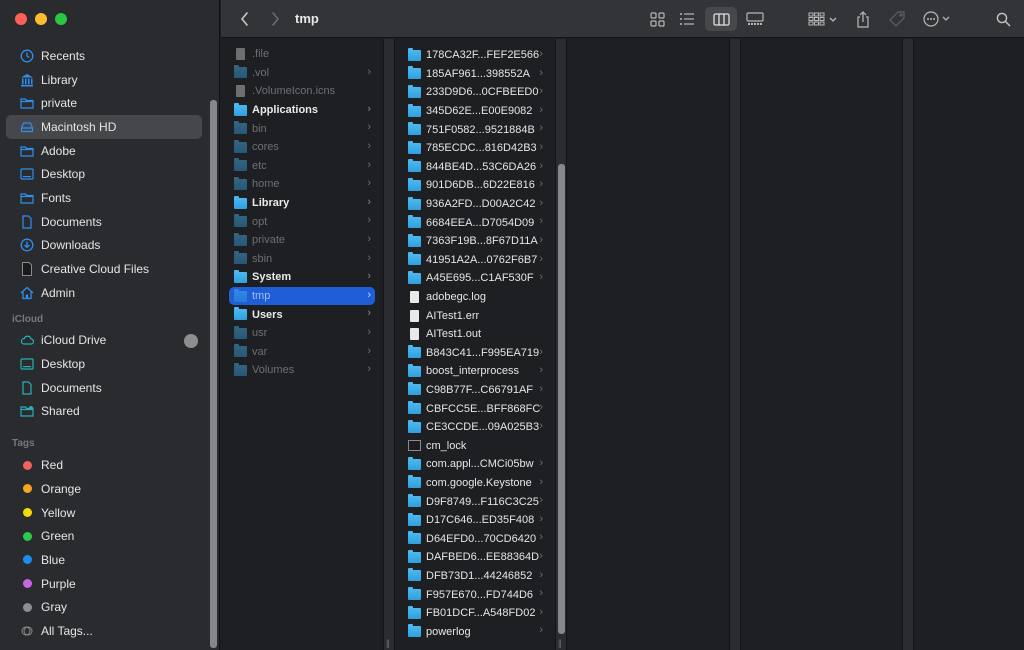 This screenshot has height=650, width=1024. What do you see at coordinates (475, 204) in the screenshot?
I see `folder-row: 936A2FD...D00A2C42 ›` at bounding box center [475, 204].